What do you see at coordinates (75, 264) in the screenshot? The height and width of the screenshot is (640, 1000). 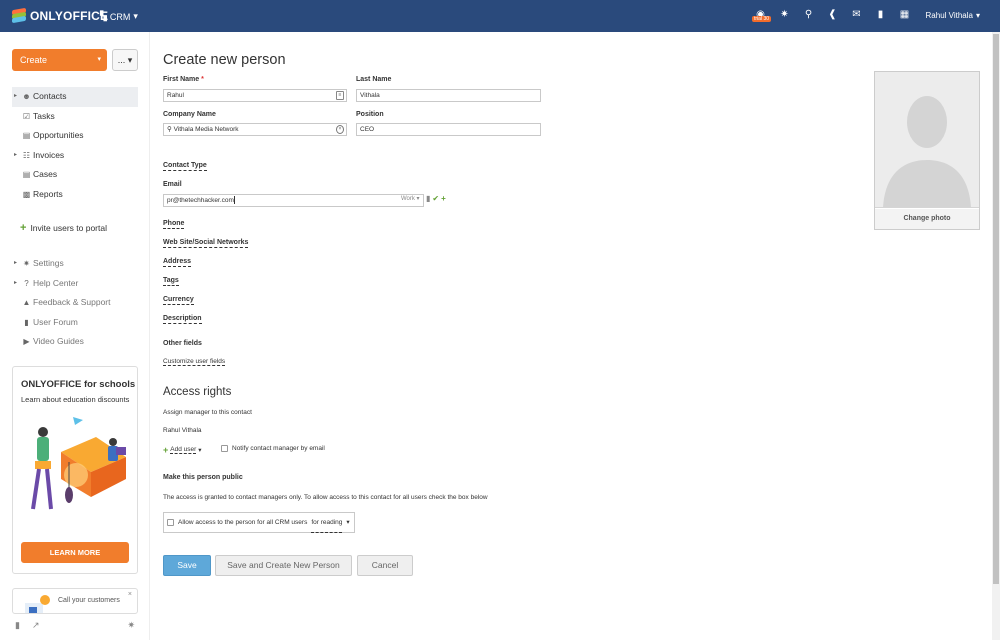 I see `sidebar-item-settings: ▸ ✷ Settings` at bounding box center [75, 264].